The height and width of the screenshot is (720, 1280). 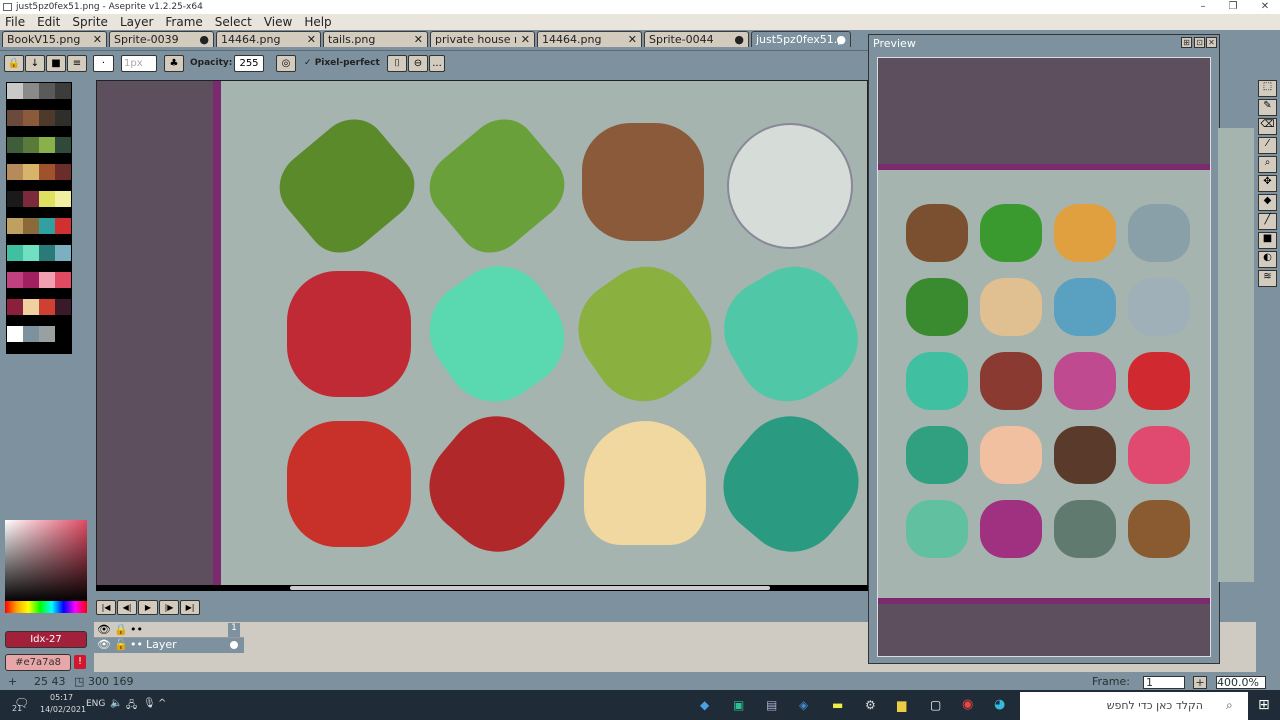 What do you see at coordinates (1134, 706) in the screenshot?
I see `taskbar-search-input: הקלד כאן כדי לחפש` at bounding box center [1134, 706].